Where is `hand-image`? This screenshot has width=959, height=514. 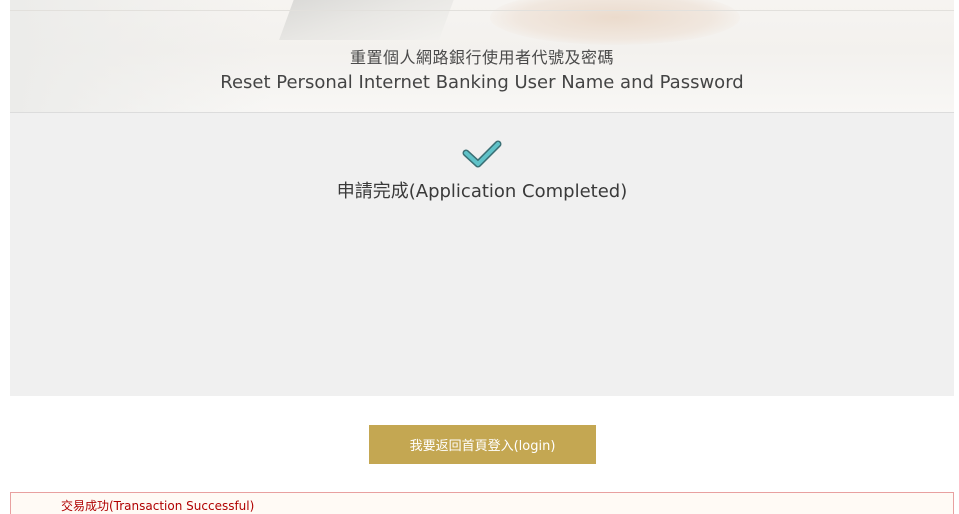 hand-image is located at coordinates (615, 22).